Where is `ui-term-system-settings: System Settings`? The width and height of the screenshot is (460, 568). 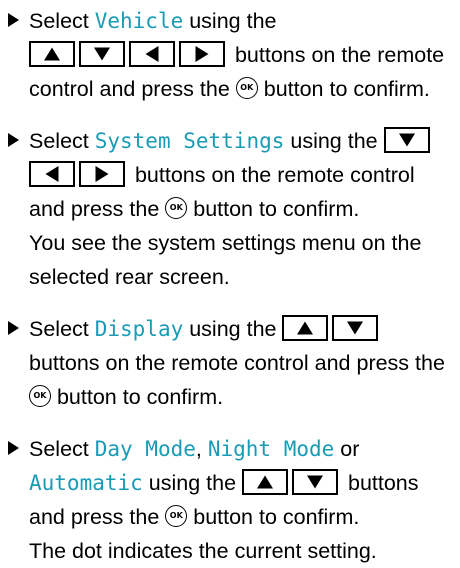
ui-term-system-settings: System Settings is located at coordinates (189, 141).